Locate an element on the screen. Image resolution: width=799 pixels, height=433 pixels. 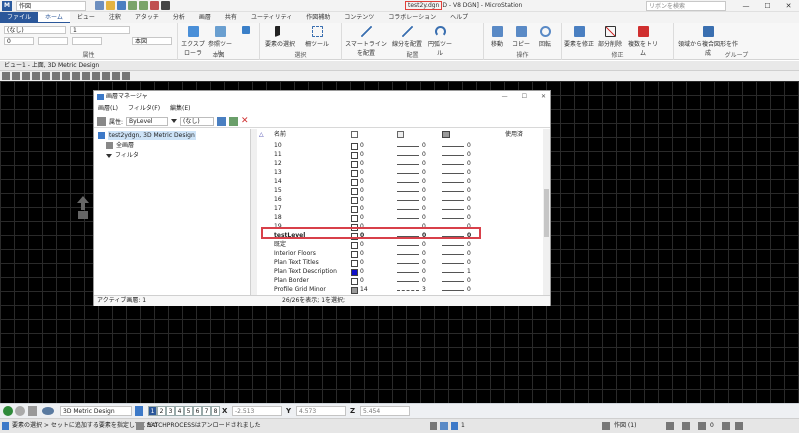
rotate-view-icon is located at coordinates (66, 76).